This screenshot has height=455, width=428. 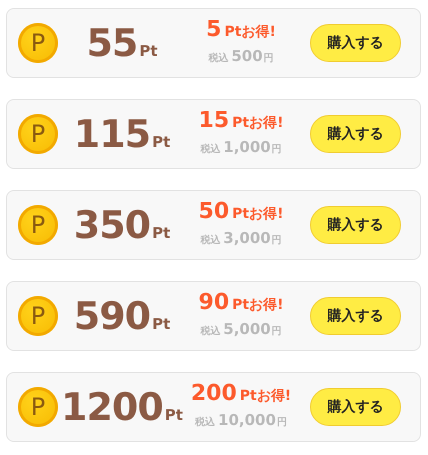 I want to click on price-value: 3,000, so click(x=247, y=238).